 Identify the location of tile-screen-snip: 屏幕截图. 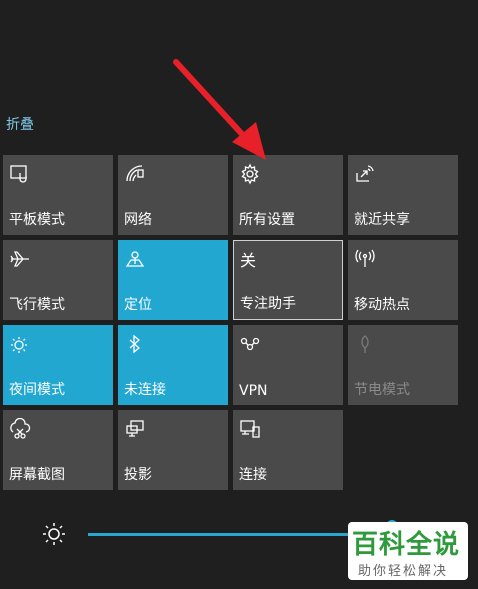
(58, 450).